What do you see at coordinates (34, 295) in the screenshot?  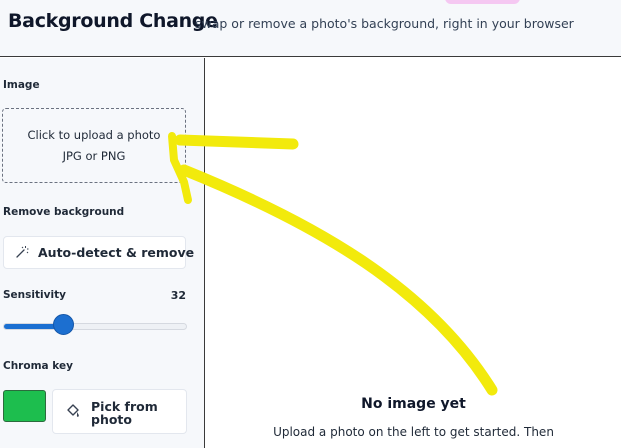 I see `sensitivity-label: Sensitivity` at bounding box center [34, 295].